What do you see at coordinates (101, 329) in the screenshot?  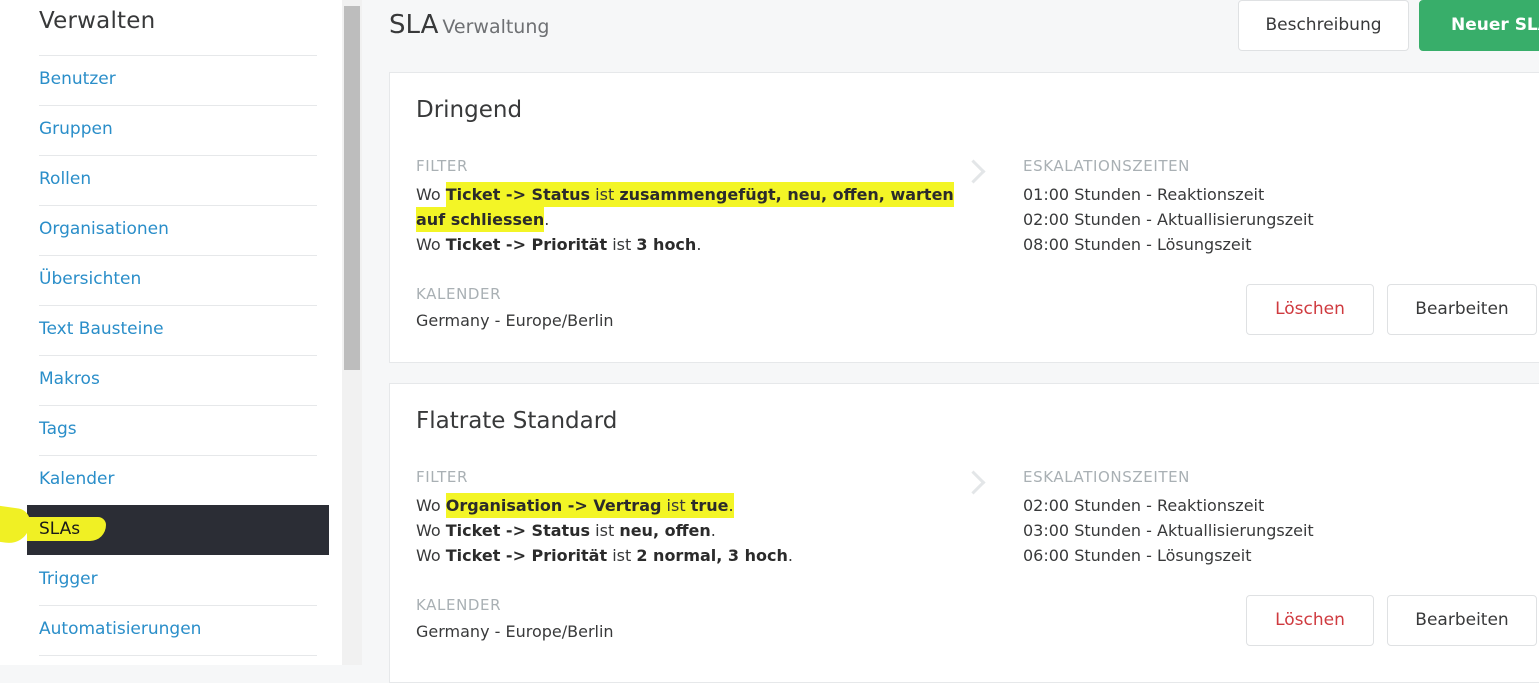 I see `sidebar-item-label: Text Bausteine` at bounding box center [101, 329].